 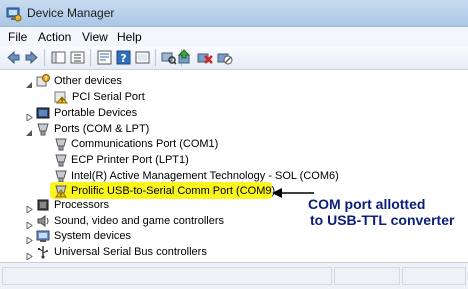 I want to click on tree-label: Other devices, so click(x=88, y=81).